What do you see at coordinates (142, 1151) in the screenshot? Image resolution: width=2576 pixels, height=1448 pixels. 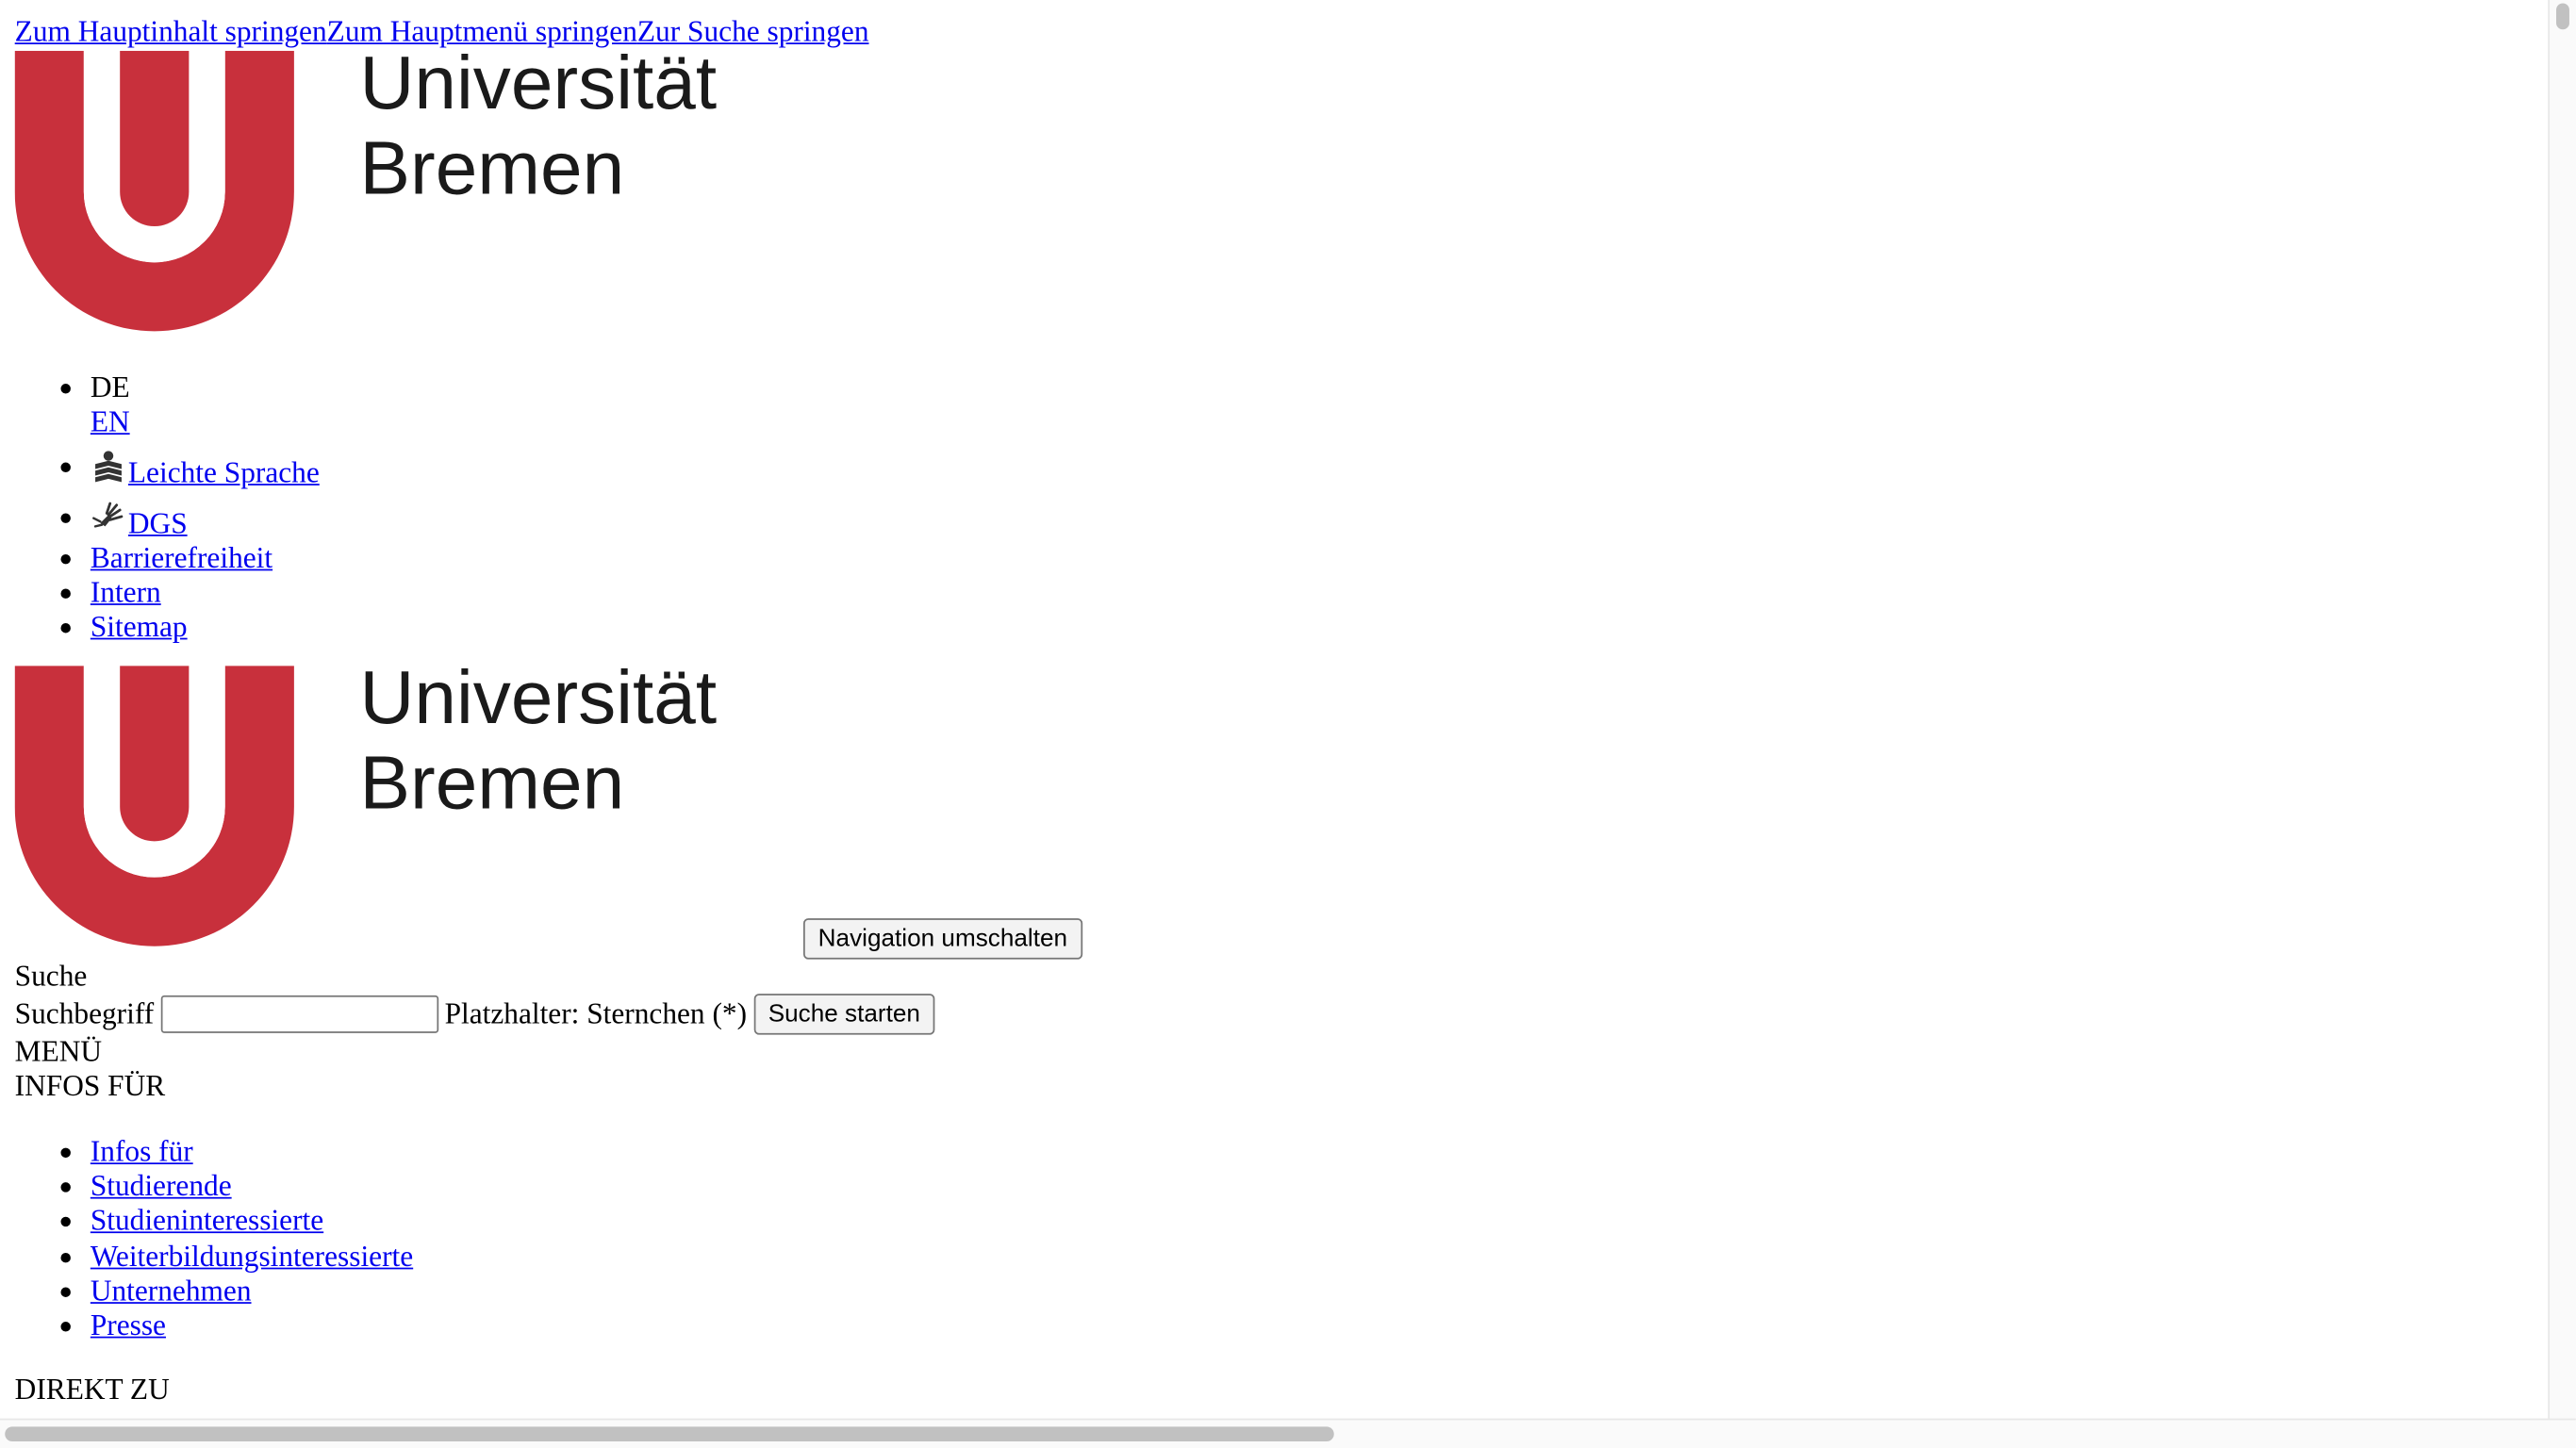 I see `infos-link-infos-fuer: Infos für` at bounding box center [142, 1151].